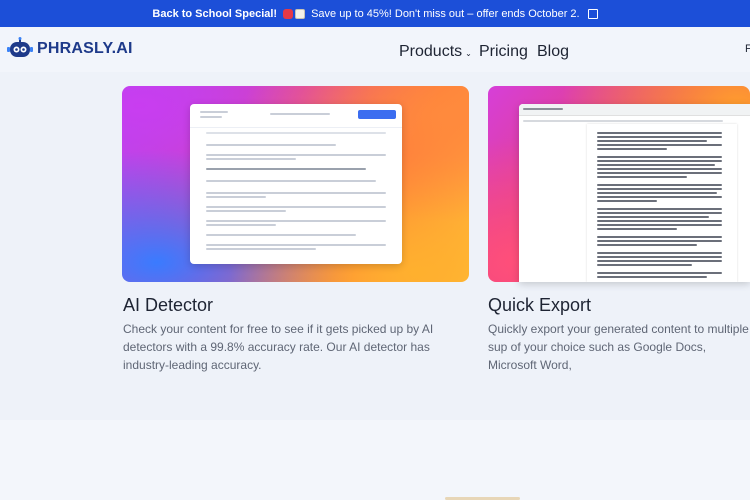 This screenshot has height=500, width=750. What do you see at coordinates (296, 184) in the screenshot?
I see `ai-detector-doc-preview` at bounding box center [296, 184].